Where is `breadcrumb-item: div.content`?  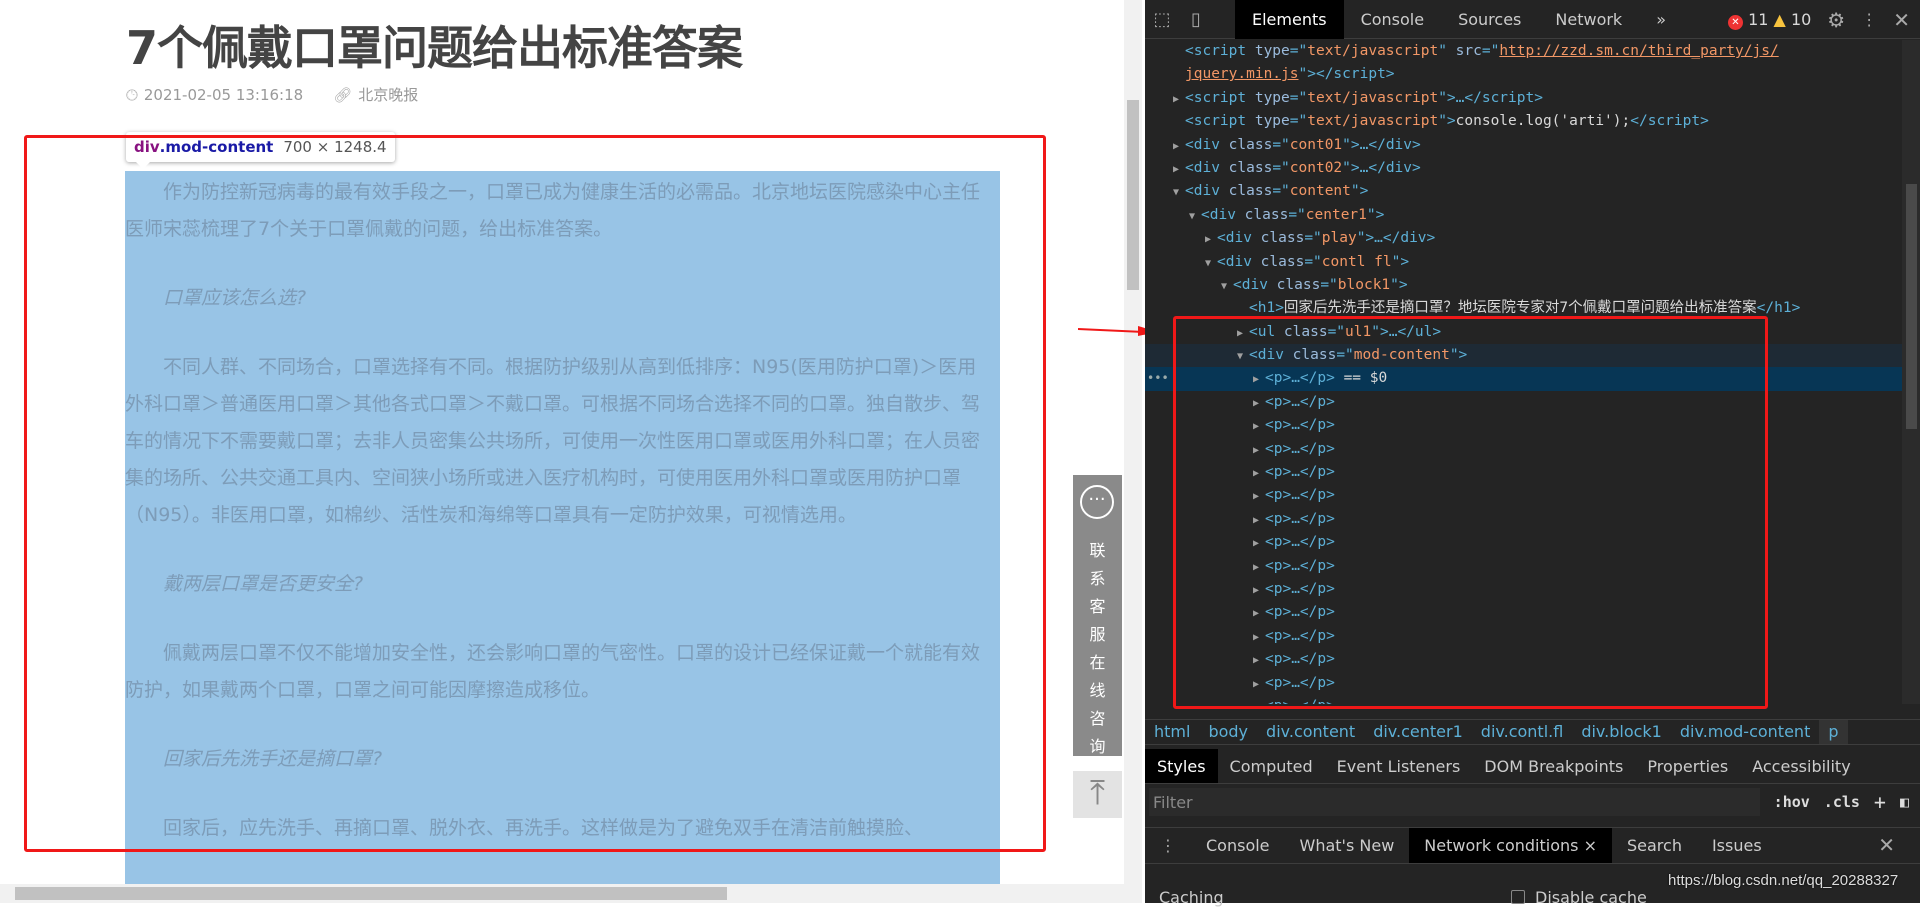 breadcrumb-item: div.content is located at coordinates (1310, 732).